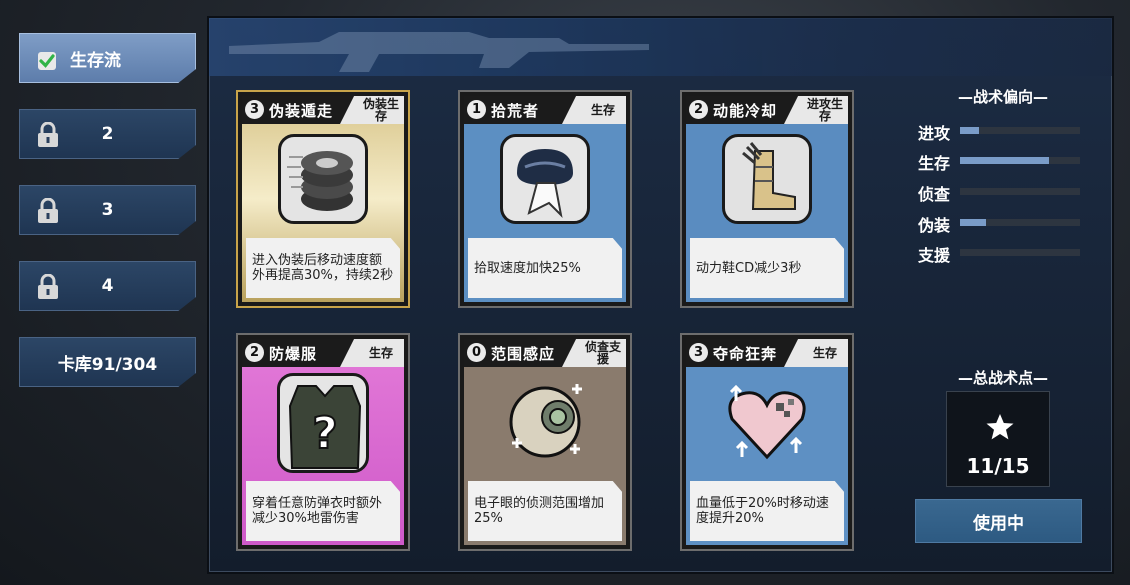 Image resolution: width=1130 pixels, height=585 pixels. Describe the element at coordinates (539, 511) in the screenshot. I see `card-description-text: 电子眼的侦测范围增加25%` at that location.